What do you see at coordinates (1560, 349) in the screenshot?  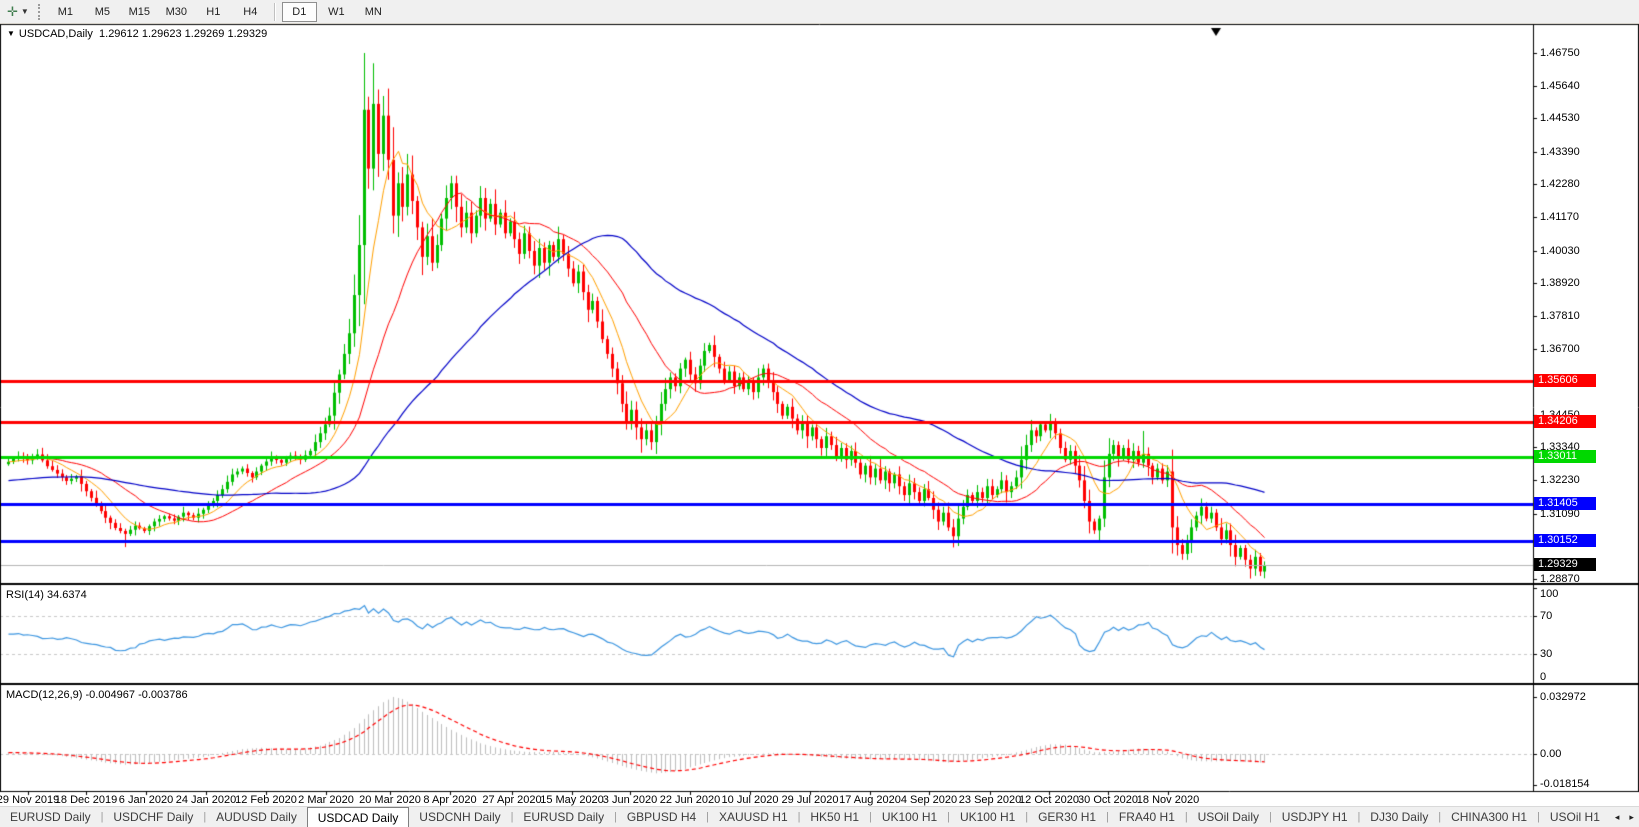 I see `price-axis-tick: 1.36700` at bounding box center [1560, 349].